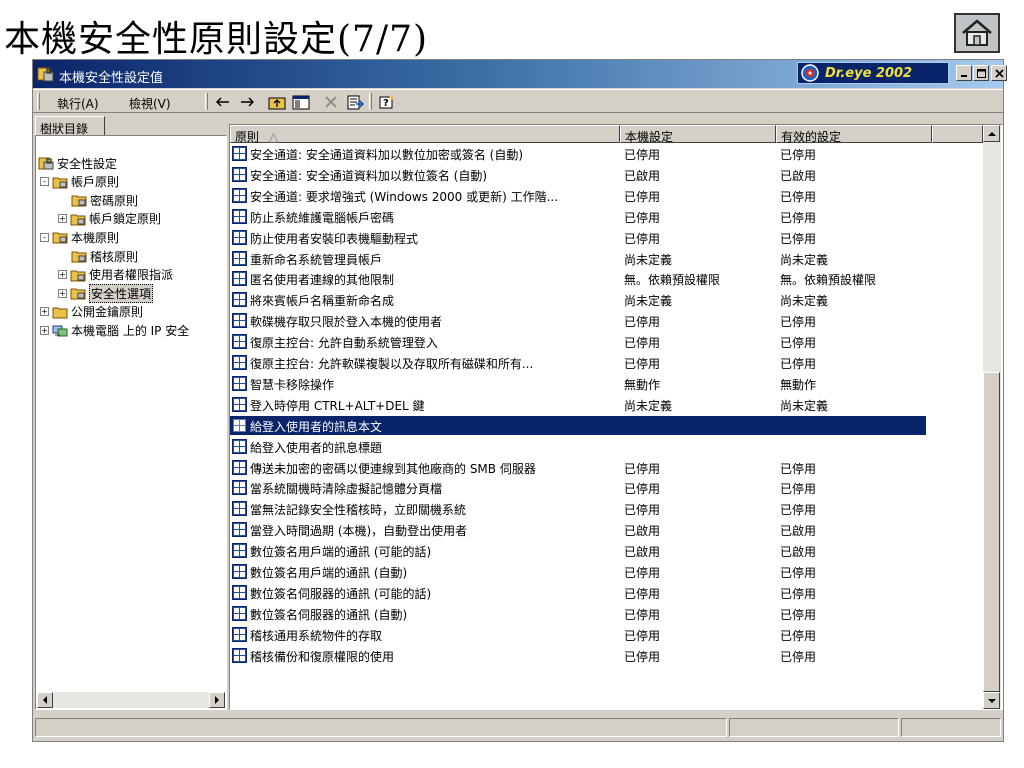 This screenshot has width=1024, height=768. What do you see at coordinates (355, 102) in the screenshot?
I see `export-list-button` at bounding box center [355, 102].